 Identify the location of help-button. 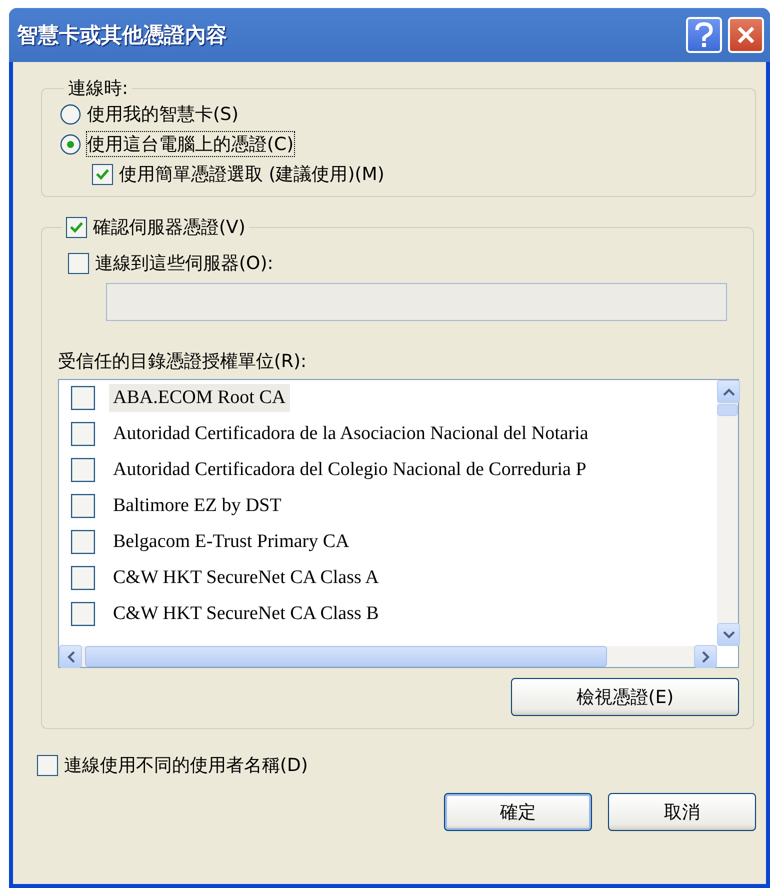
(704, 35).